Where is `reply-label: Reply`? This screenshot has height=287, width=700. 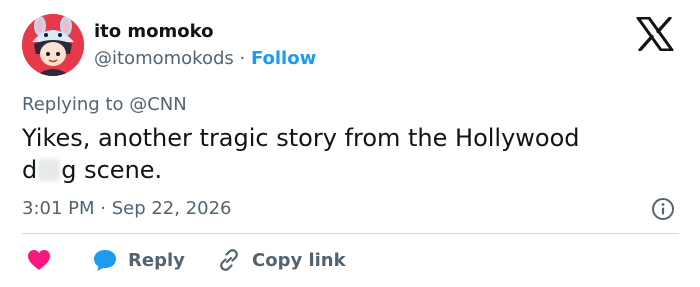 reply-label: Reply is located at coordinates (156, 260).